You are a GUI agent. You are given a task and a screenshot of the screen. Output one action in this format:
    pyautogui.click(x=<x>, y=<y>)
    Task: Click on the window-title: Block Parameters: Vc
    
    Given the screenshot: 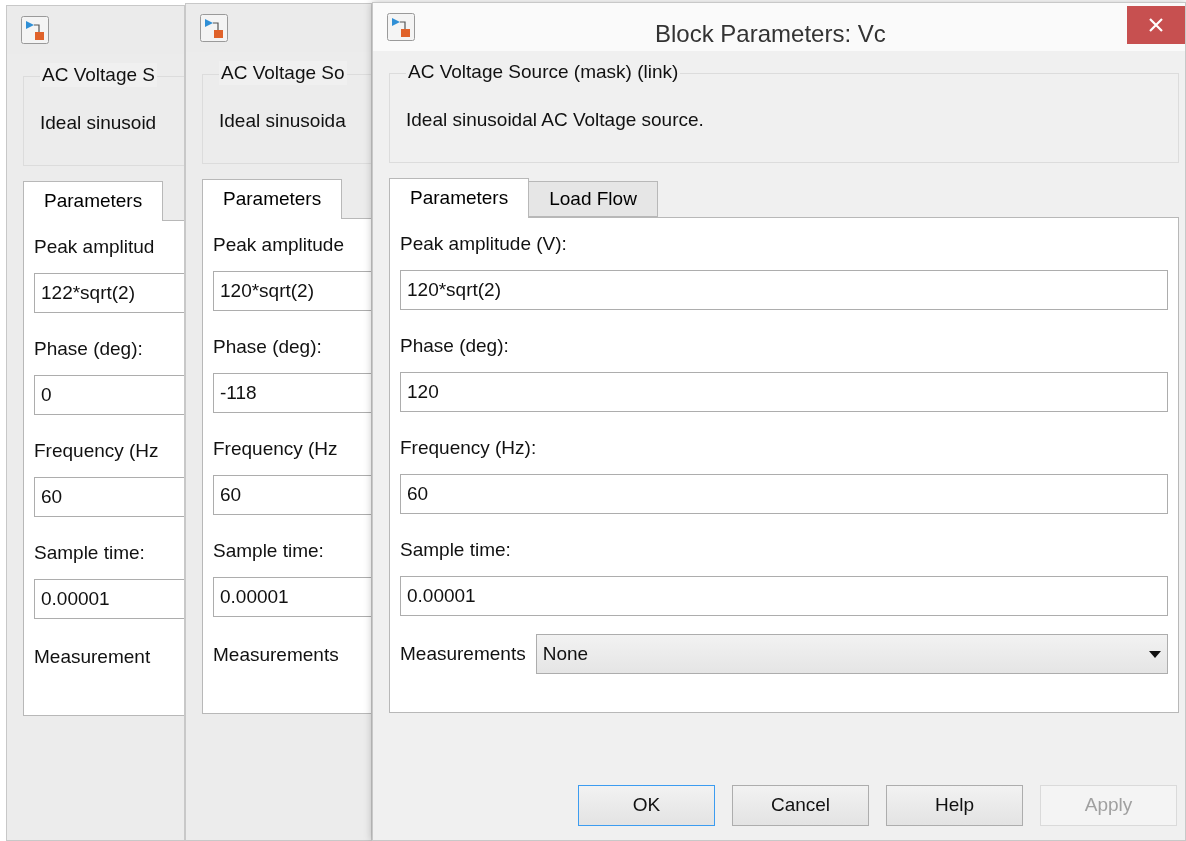 What is the action you would take?
    pyautogui.click(x=770, y=34)
    